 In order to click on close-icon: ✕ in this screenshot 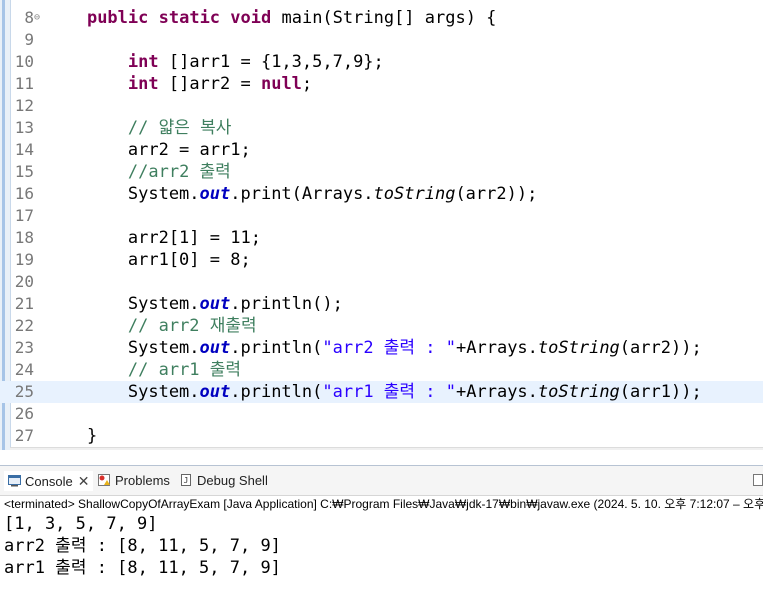, I will do `click(84, 481)`.